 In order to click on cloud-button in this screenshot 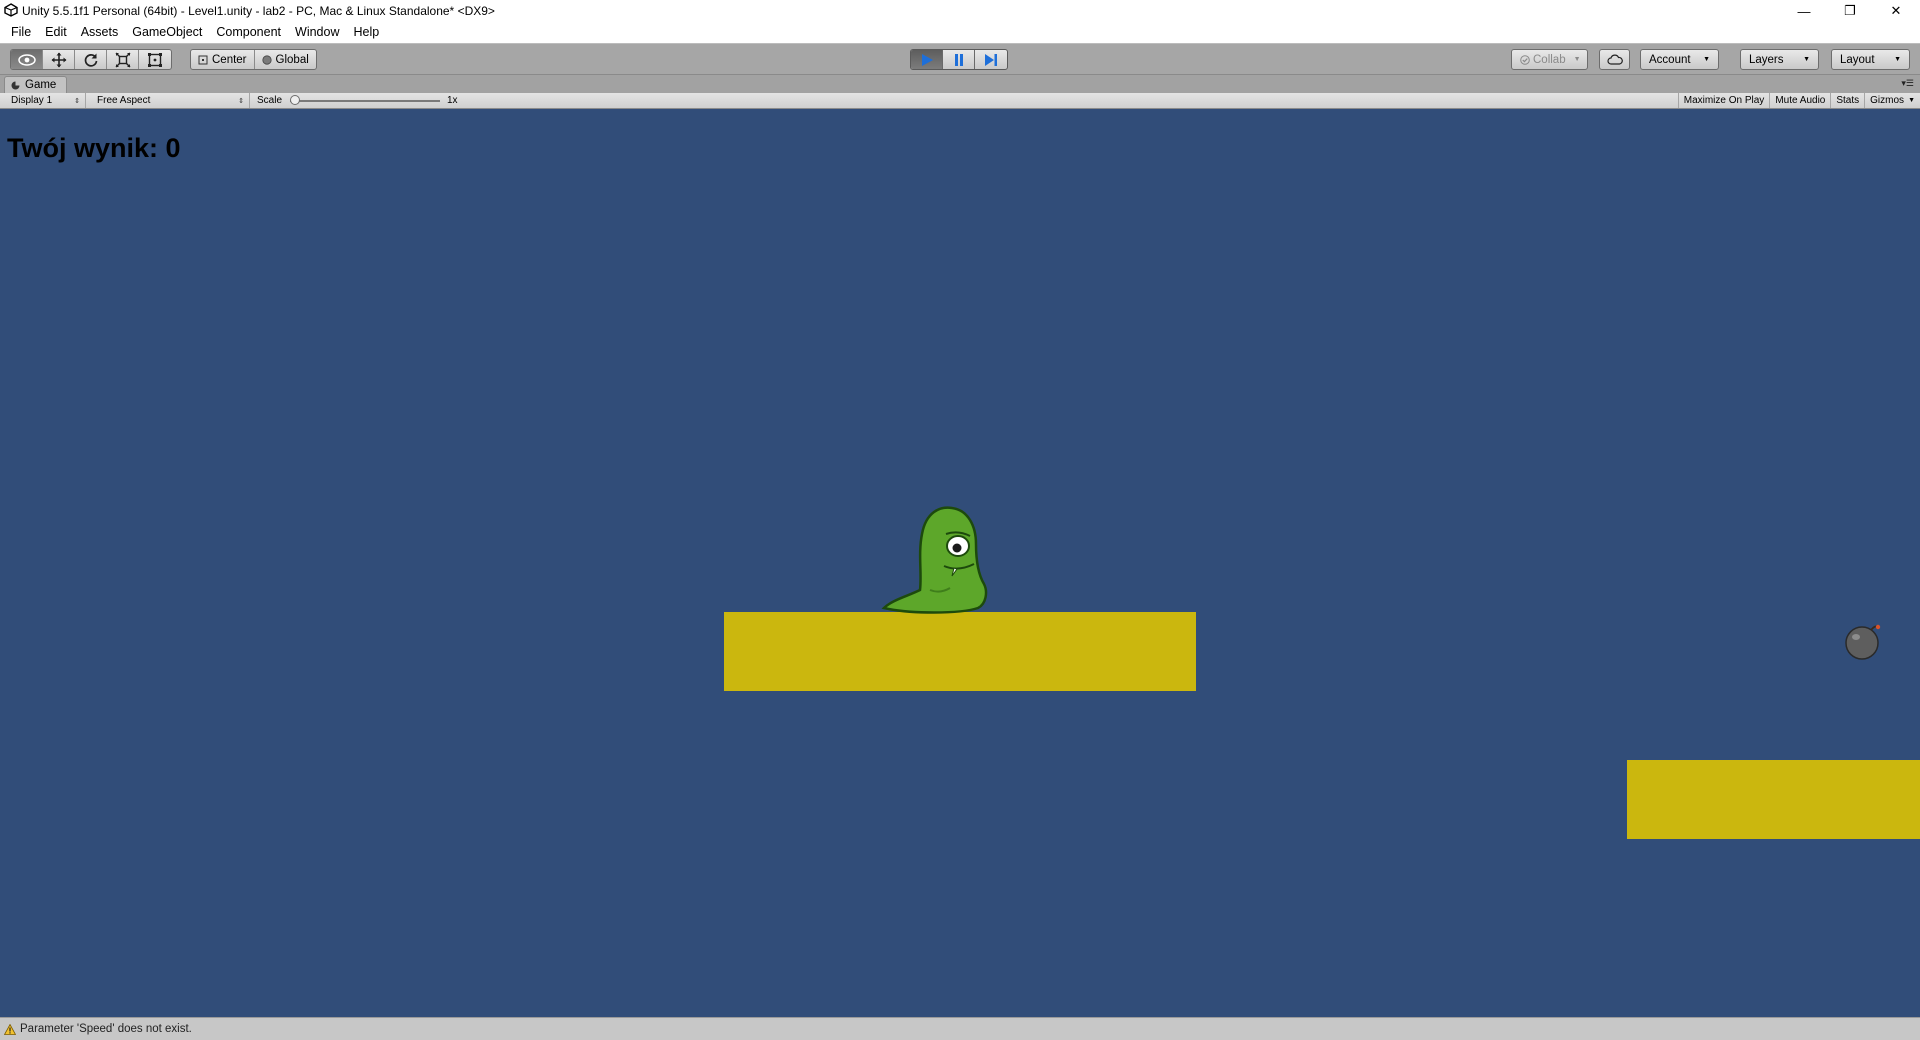, I will do `click(1614, 59)`.